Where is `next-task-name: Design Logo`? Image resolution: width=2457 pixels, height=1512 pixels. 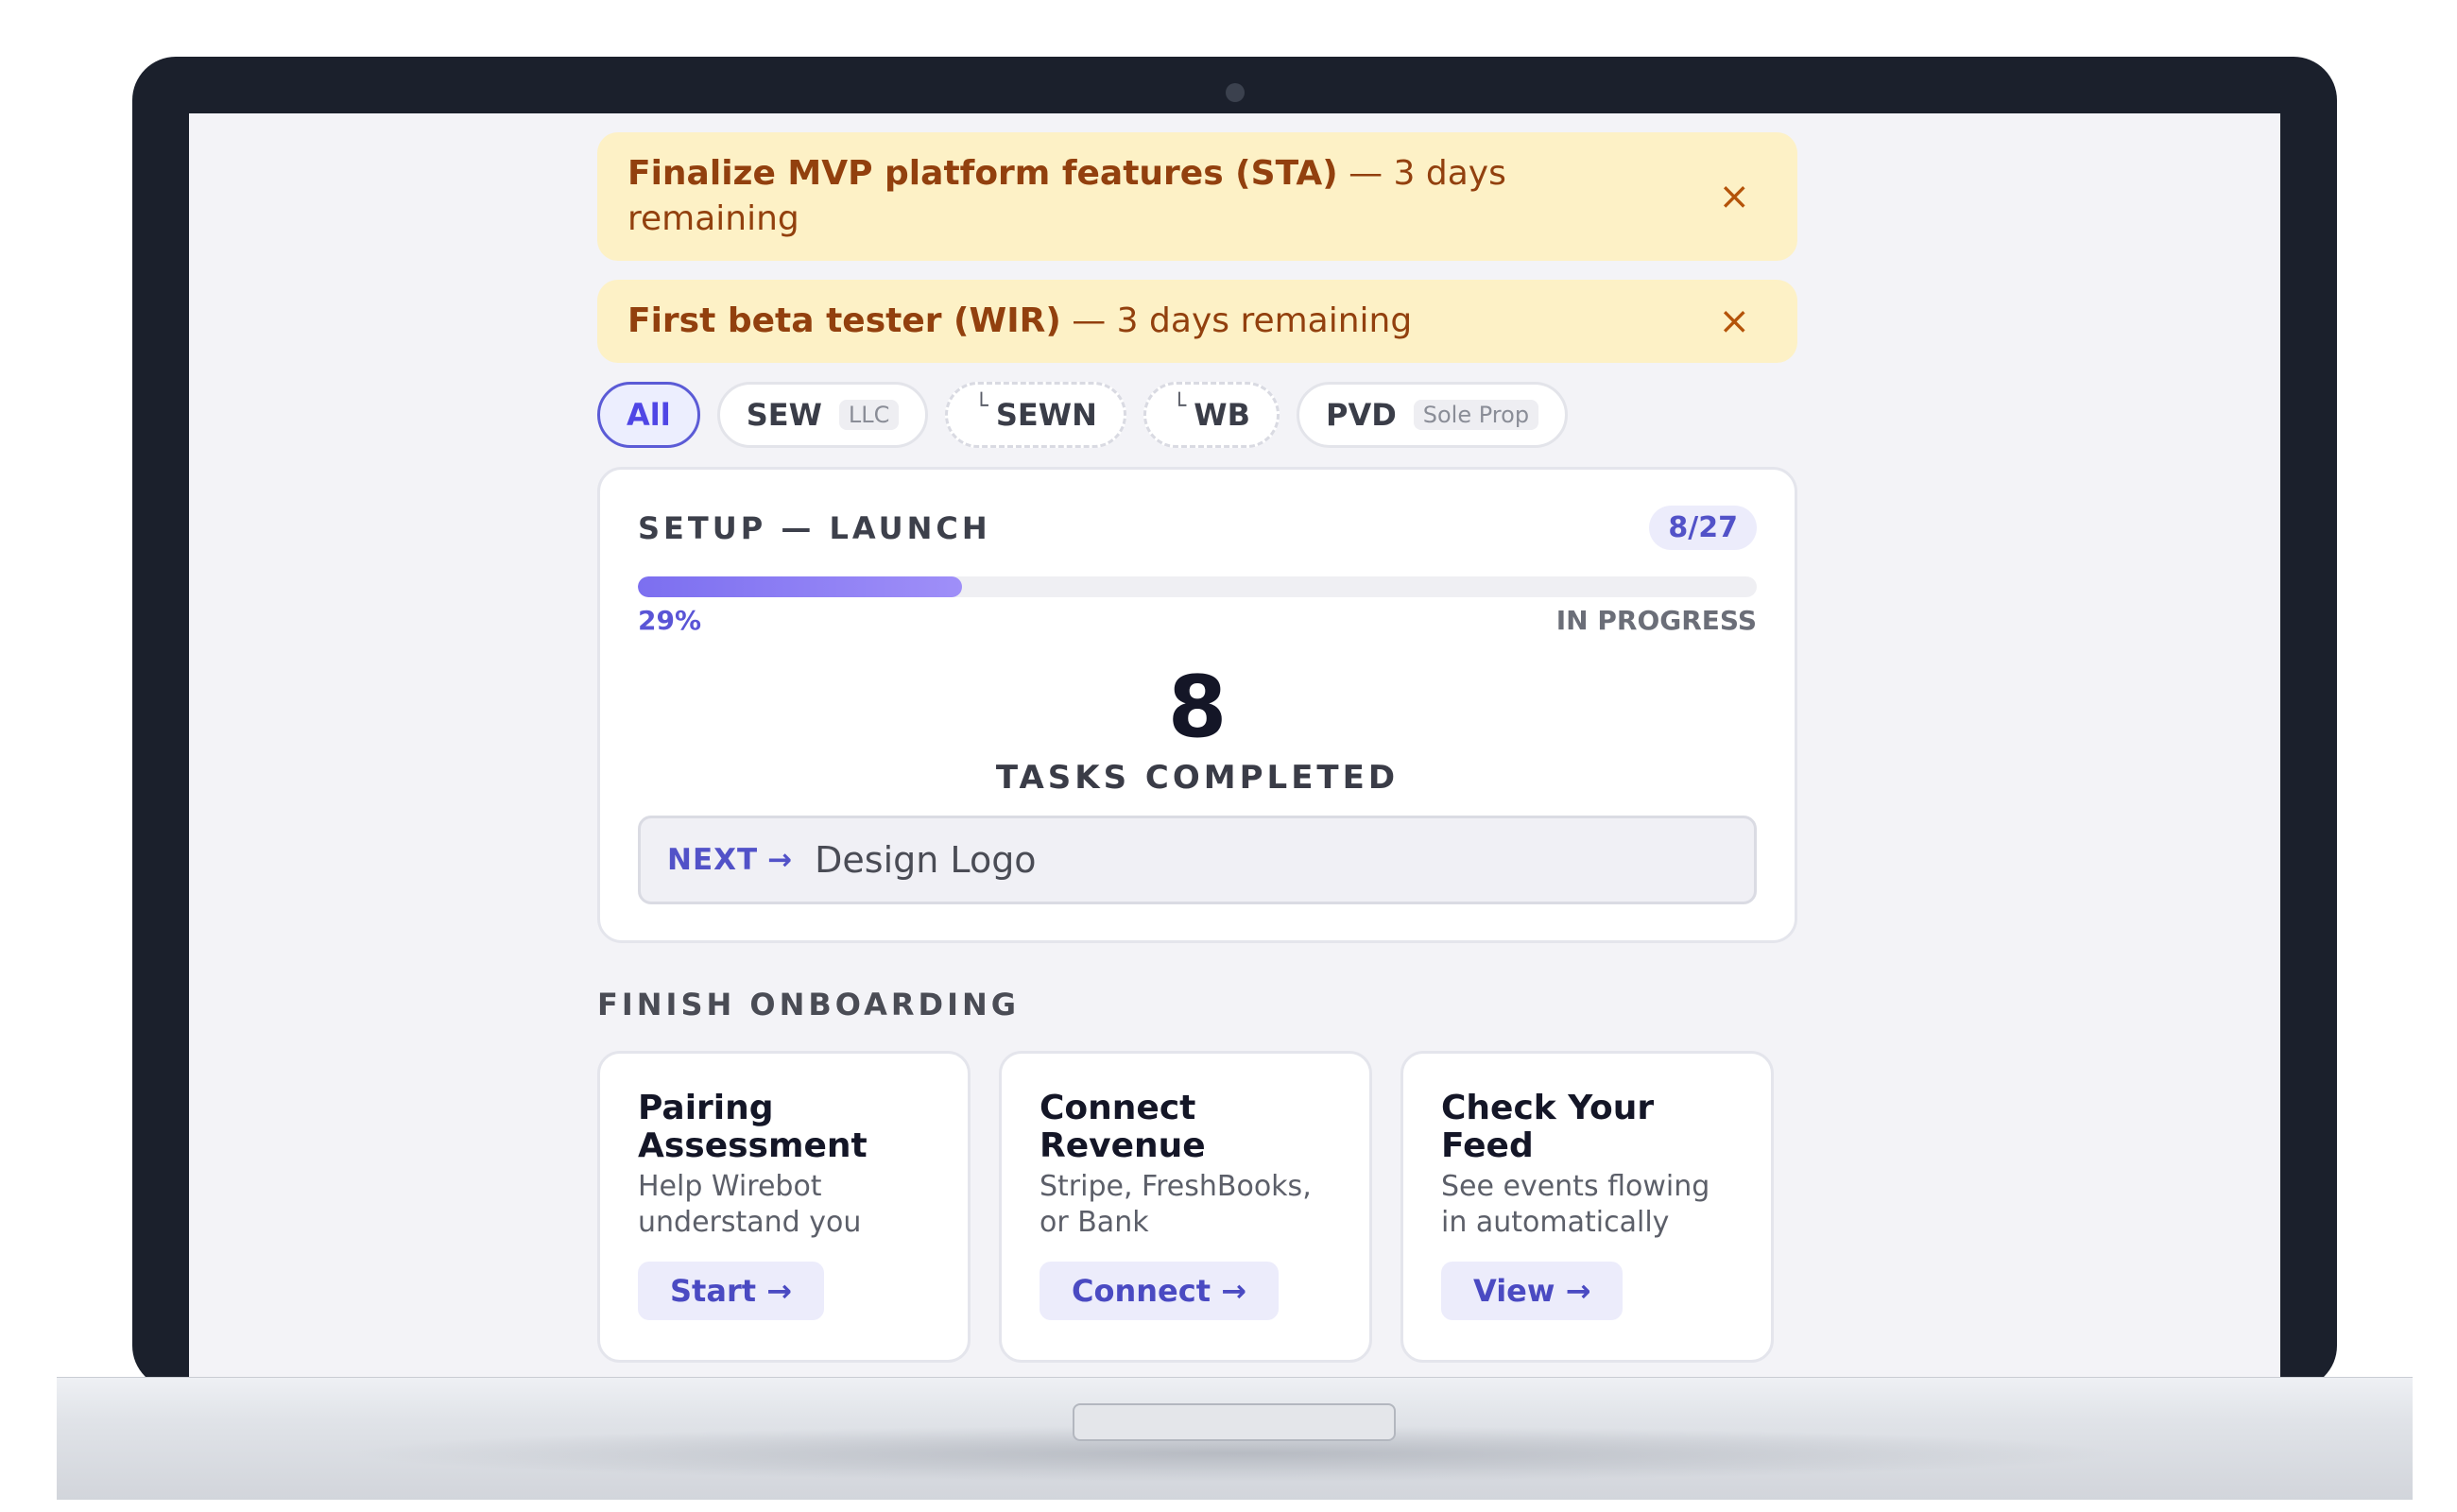 next-task-name: Design Logo is located at coordinates (926, 860).